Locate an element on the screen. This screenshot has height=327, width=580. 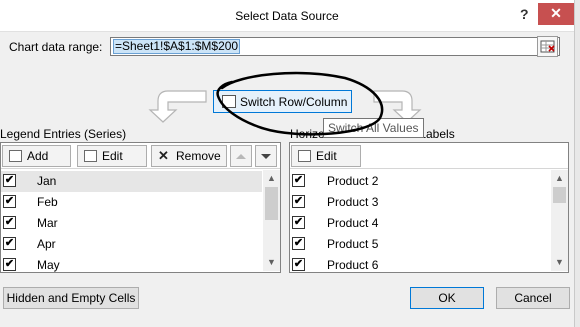
axis-label-row: ✔ Product 6 is located at coordinates (420, 265).